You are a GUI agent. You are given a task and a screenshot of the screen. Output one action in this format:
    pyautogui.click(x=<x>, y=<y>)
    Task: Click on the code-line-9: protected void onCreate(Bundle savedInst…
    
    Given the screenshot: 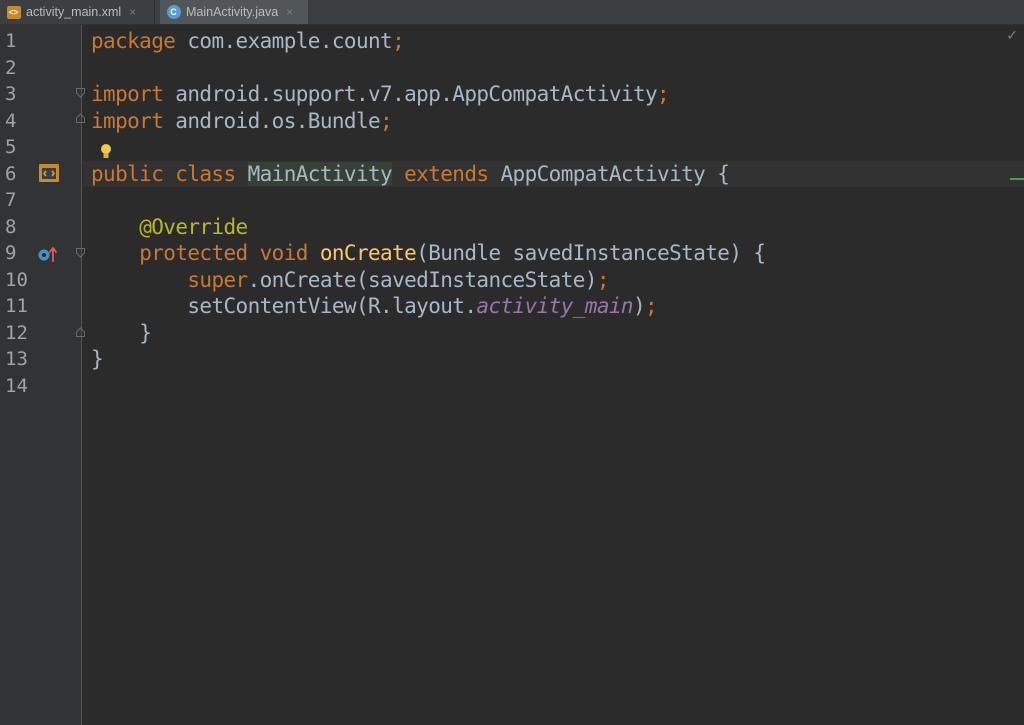 What is the action you would take?
    pyautogui.click(x=428, y=253)
    